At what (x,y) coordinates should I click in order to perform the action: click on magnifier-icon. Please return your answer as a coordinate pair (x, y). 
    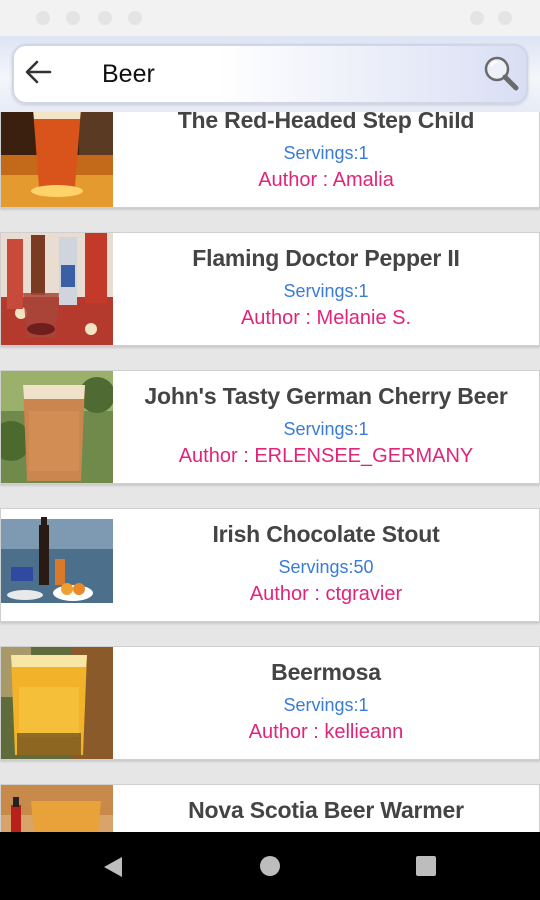
    Looking at the image, I should click on (501, 73).